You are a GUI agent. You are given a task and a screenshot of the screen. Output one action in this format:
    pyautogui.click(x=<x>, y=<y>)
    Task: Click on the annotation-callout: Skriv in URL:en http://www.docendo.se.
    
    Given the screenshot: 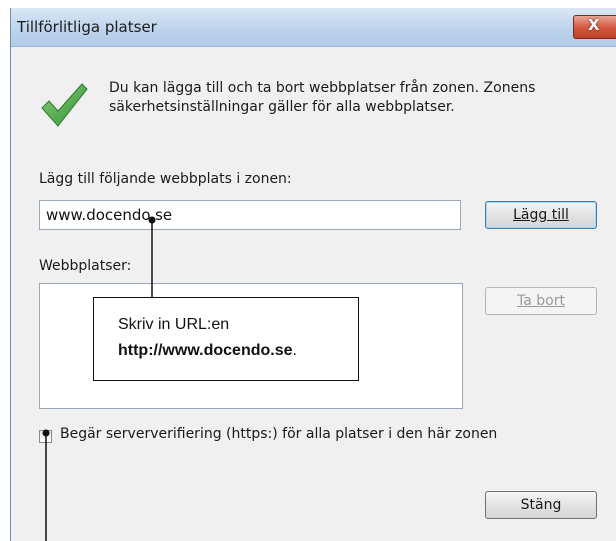 What is the action you would take?
    pyautogui.click(x=226, y=339)
    